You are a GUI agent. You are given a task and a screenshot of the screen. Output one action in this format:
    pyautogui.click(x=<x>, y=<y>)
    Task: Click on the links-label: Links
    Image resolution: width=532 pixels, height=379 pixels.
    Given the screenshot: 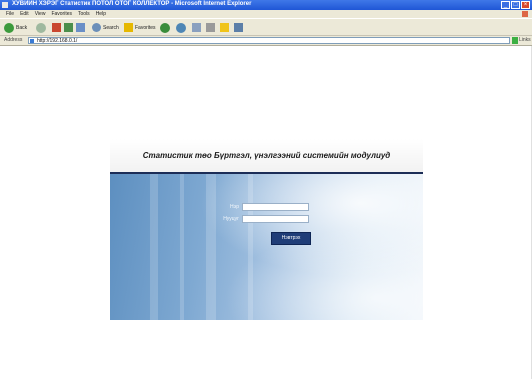 What is the action you would take?
    pyautogui.click(x=525, y=40)
    